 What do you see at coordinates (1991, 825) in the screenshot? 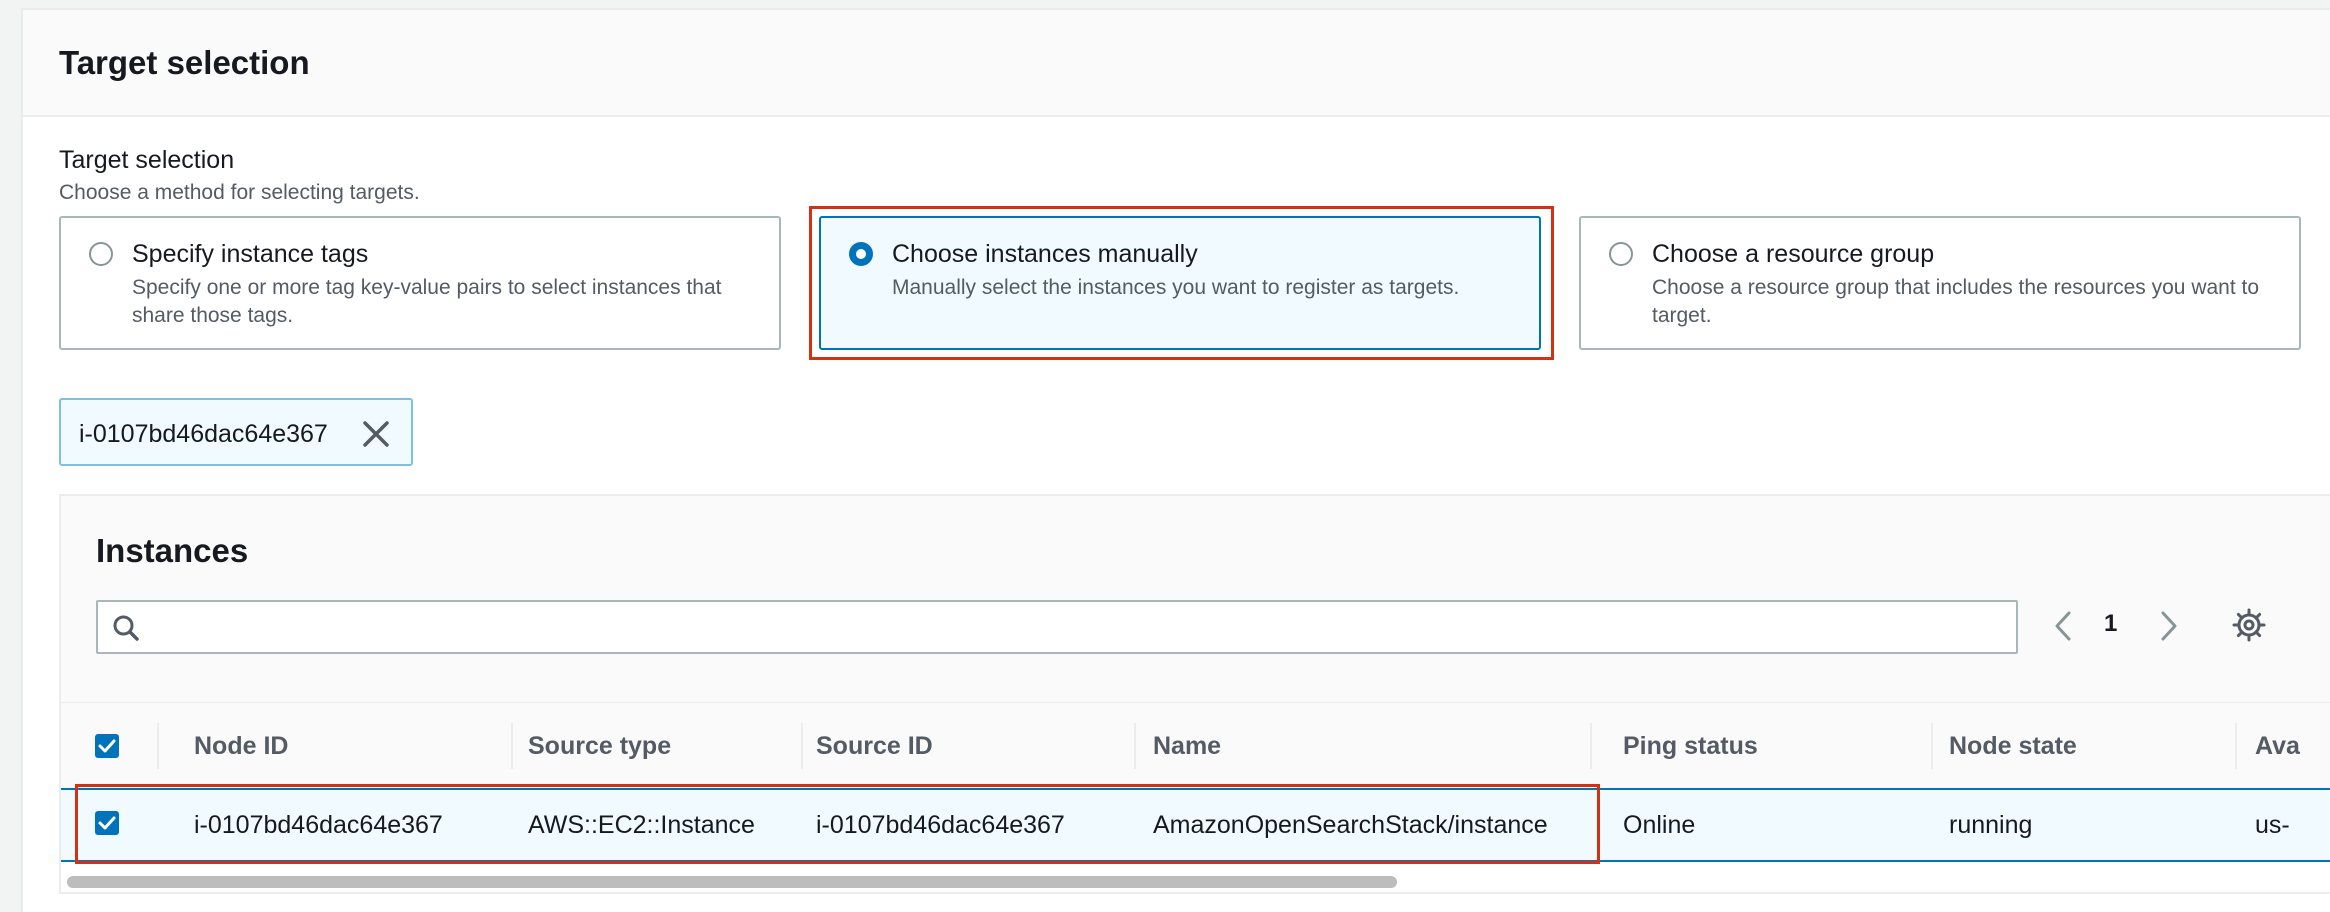
I see `cell-node-state: running` at bounding box center [1991, 825].